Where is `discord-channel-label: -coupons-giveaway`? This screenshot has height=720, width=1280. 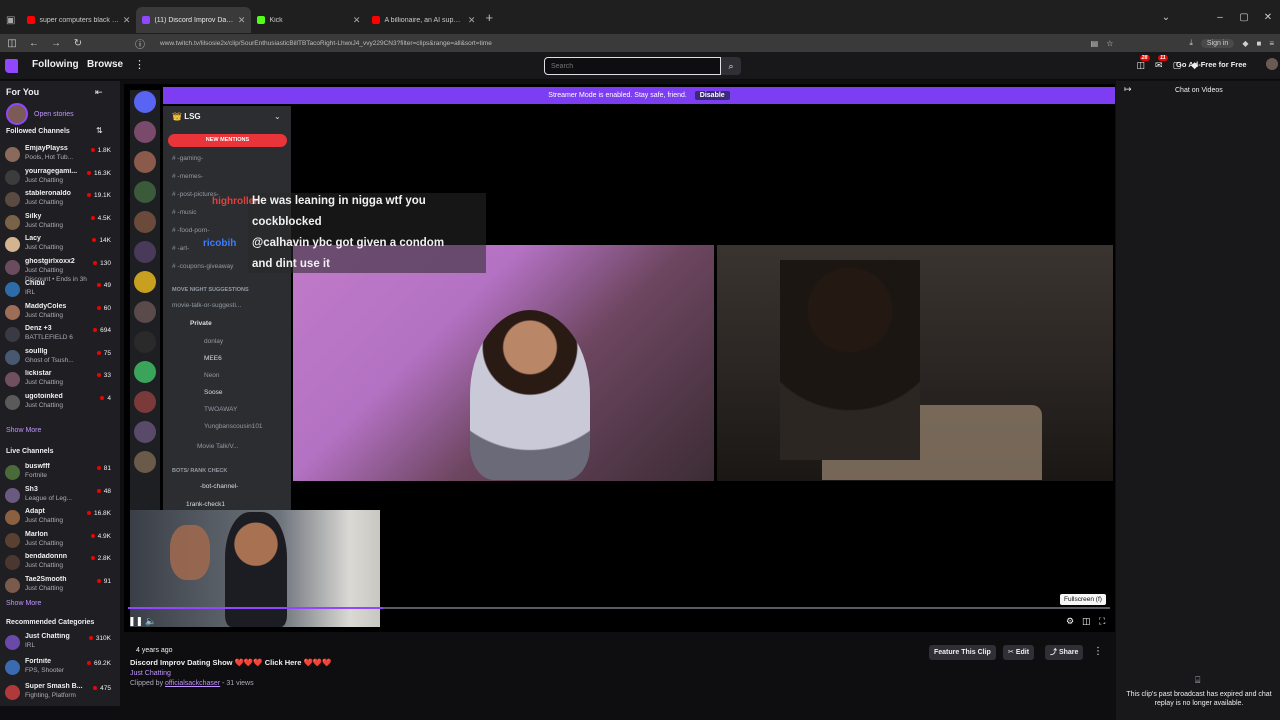
discord-channel-label: -coupons-giveaway is located at coordinates (205, 266).